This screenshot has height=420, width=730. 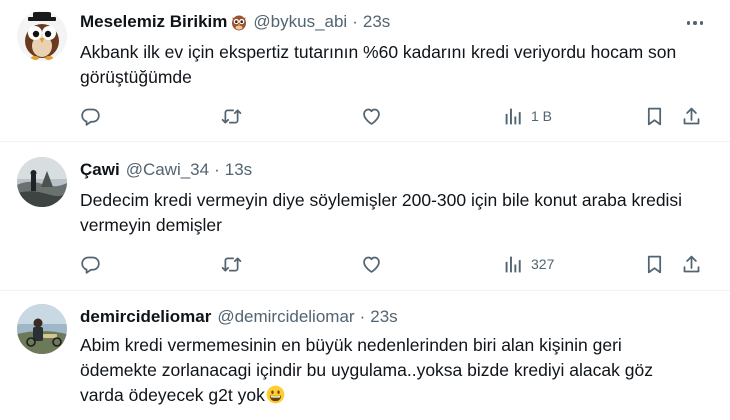 I want to click on tweet-header: Meselemiz Birikim @bykus_abi · 23s, so click(x=235, y=22).